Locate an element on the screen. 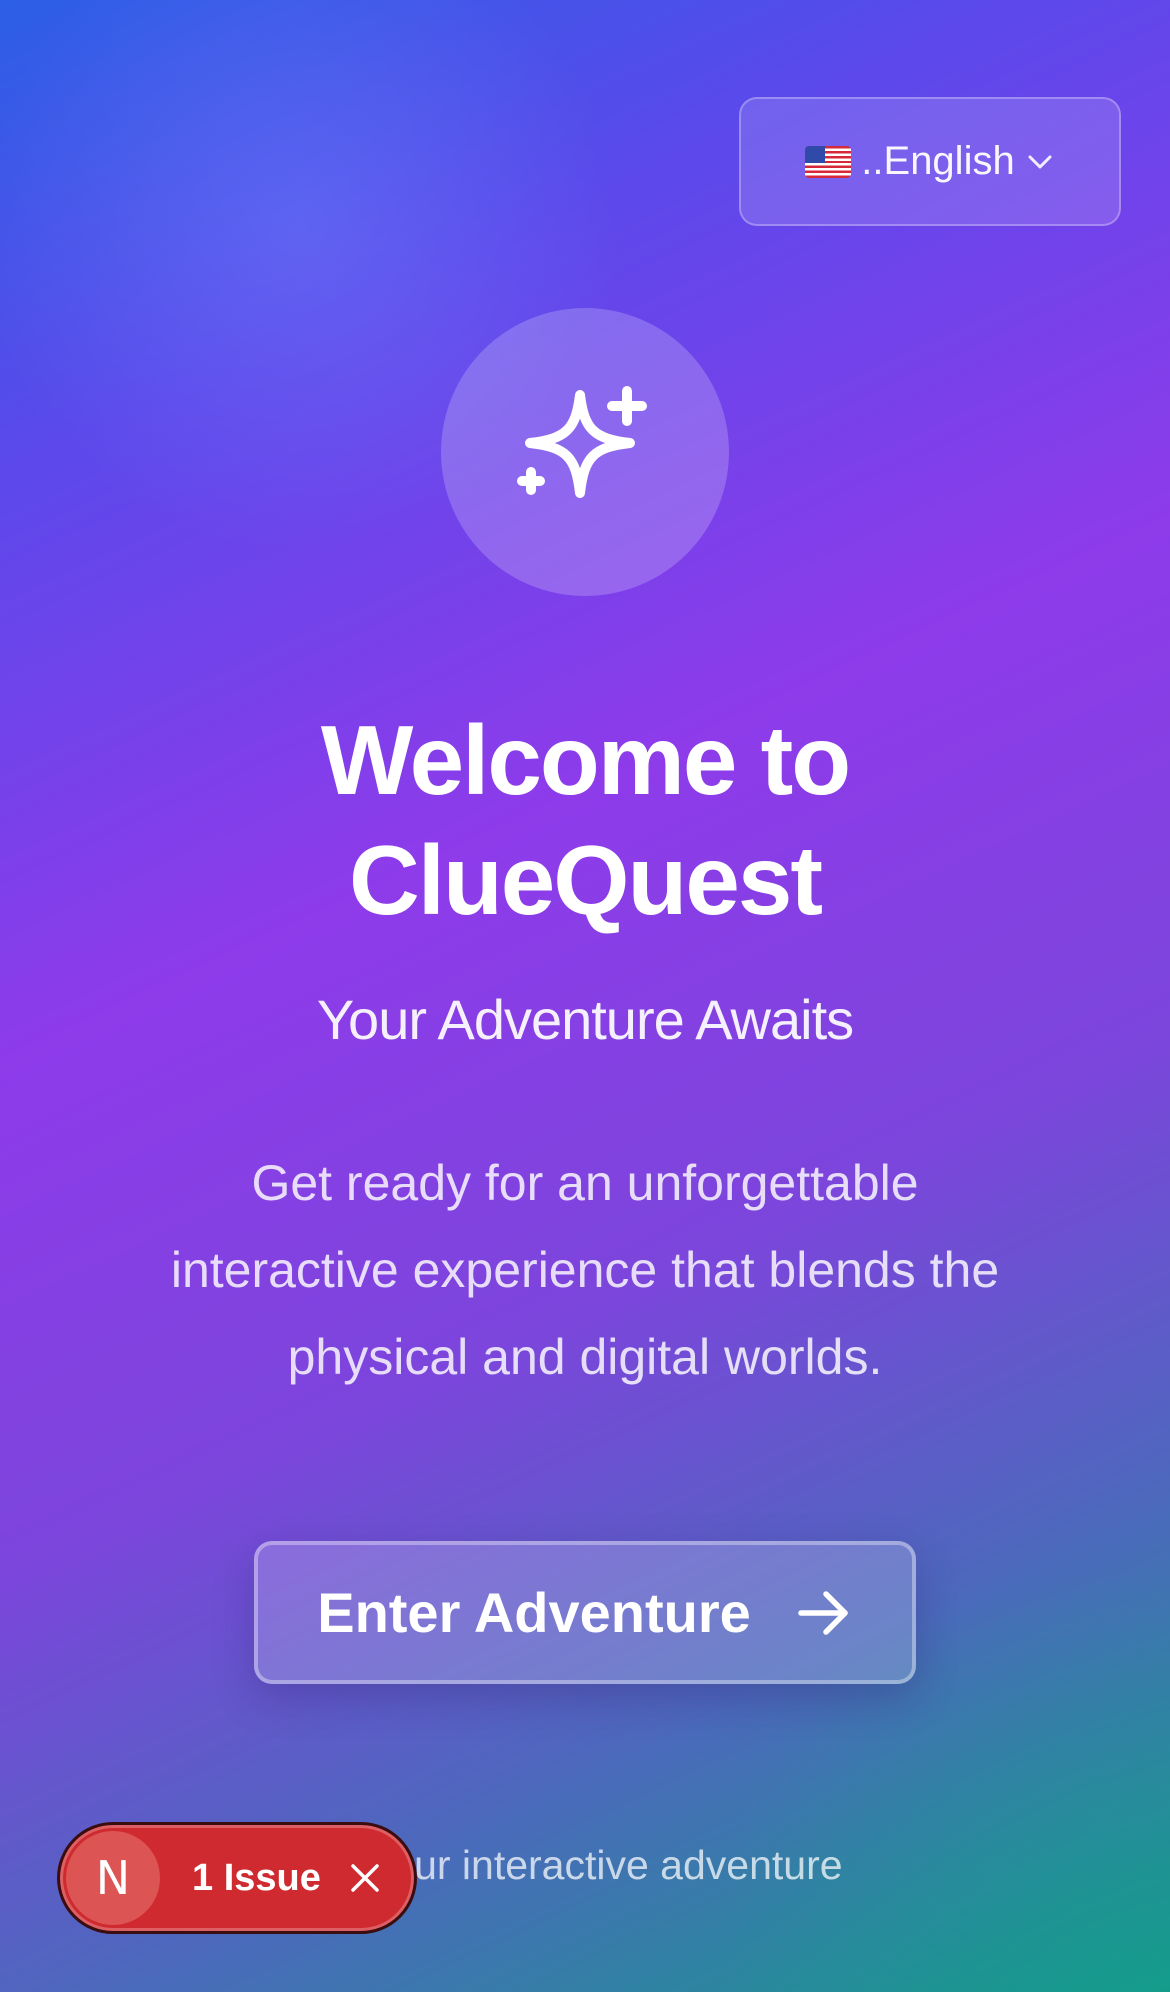  title-line-1: Welcome to is located at coordinates (585, 760).